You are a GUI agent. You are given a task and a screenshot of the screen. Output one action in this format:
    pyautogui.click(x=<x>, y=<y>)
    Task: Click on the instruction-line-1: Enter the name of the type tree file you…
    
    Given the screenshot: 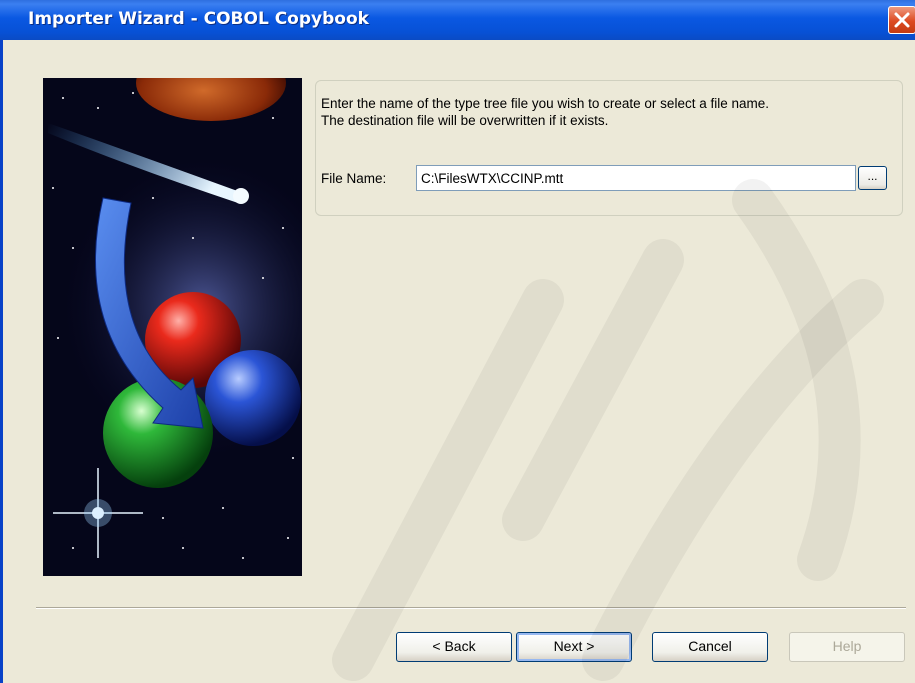 What is the action you would take?
    pyautogui.click(x=545, y=103)
    